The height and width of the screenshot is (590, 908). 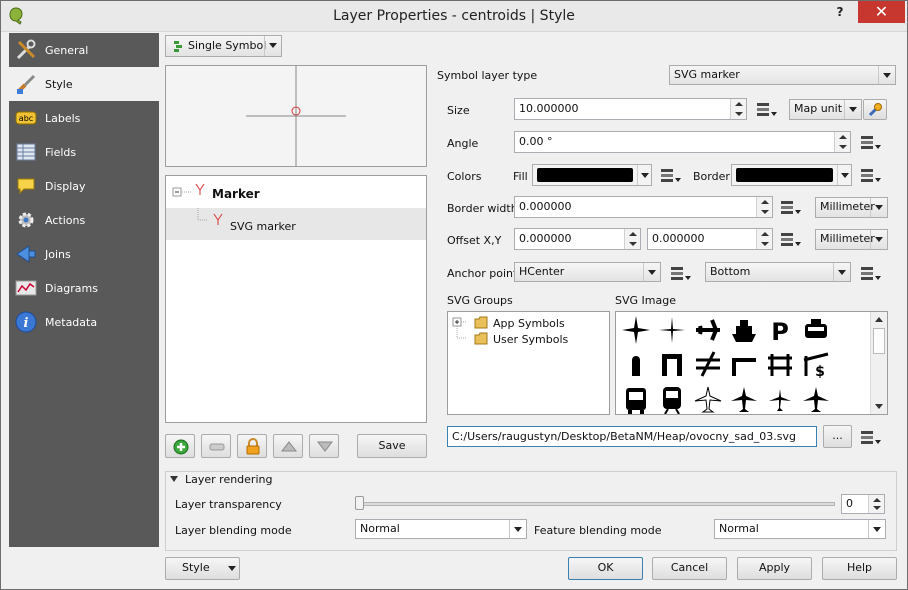 What do you see at coordinates (708, 364) in the screenshot?
I see `not-equal-icon` at bounding box center [708, 364].